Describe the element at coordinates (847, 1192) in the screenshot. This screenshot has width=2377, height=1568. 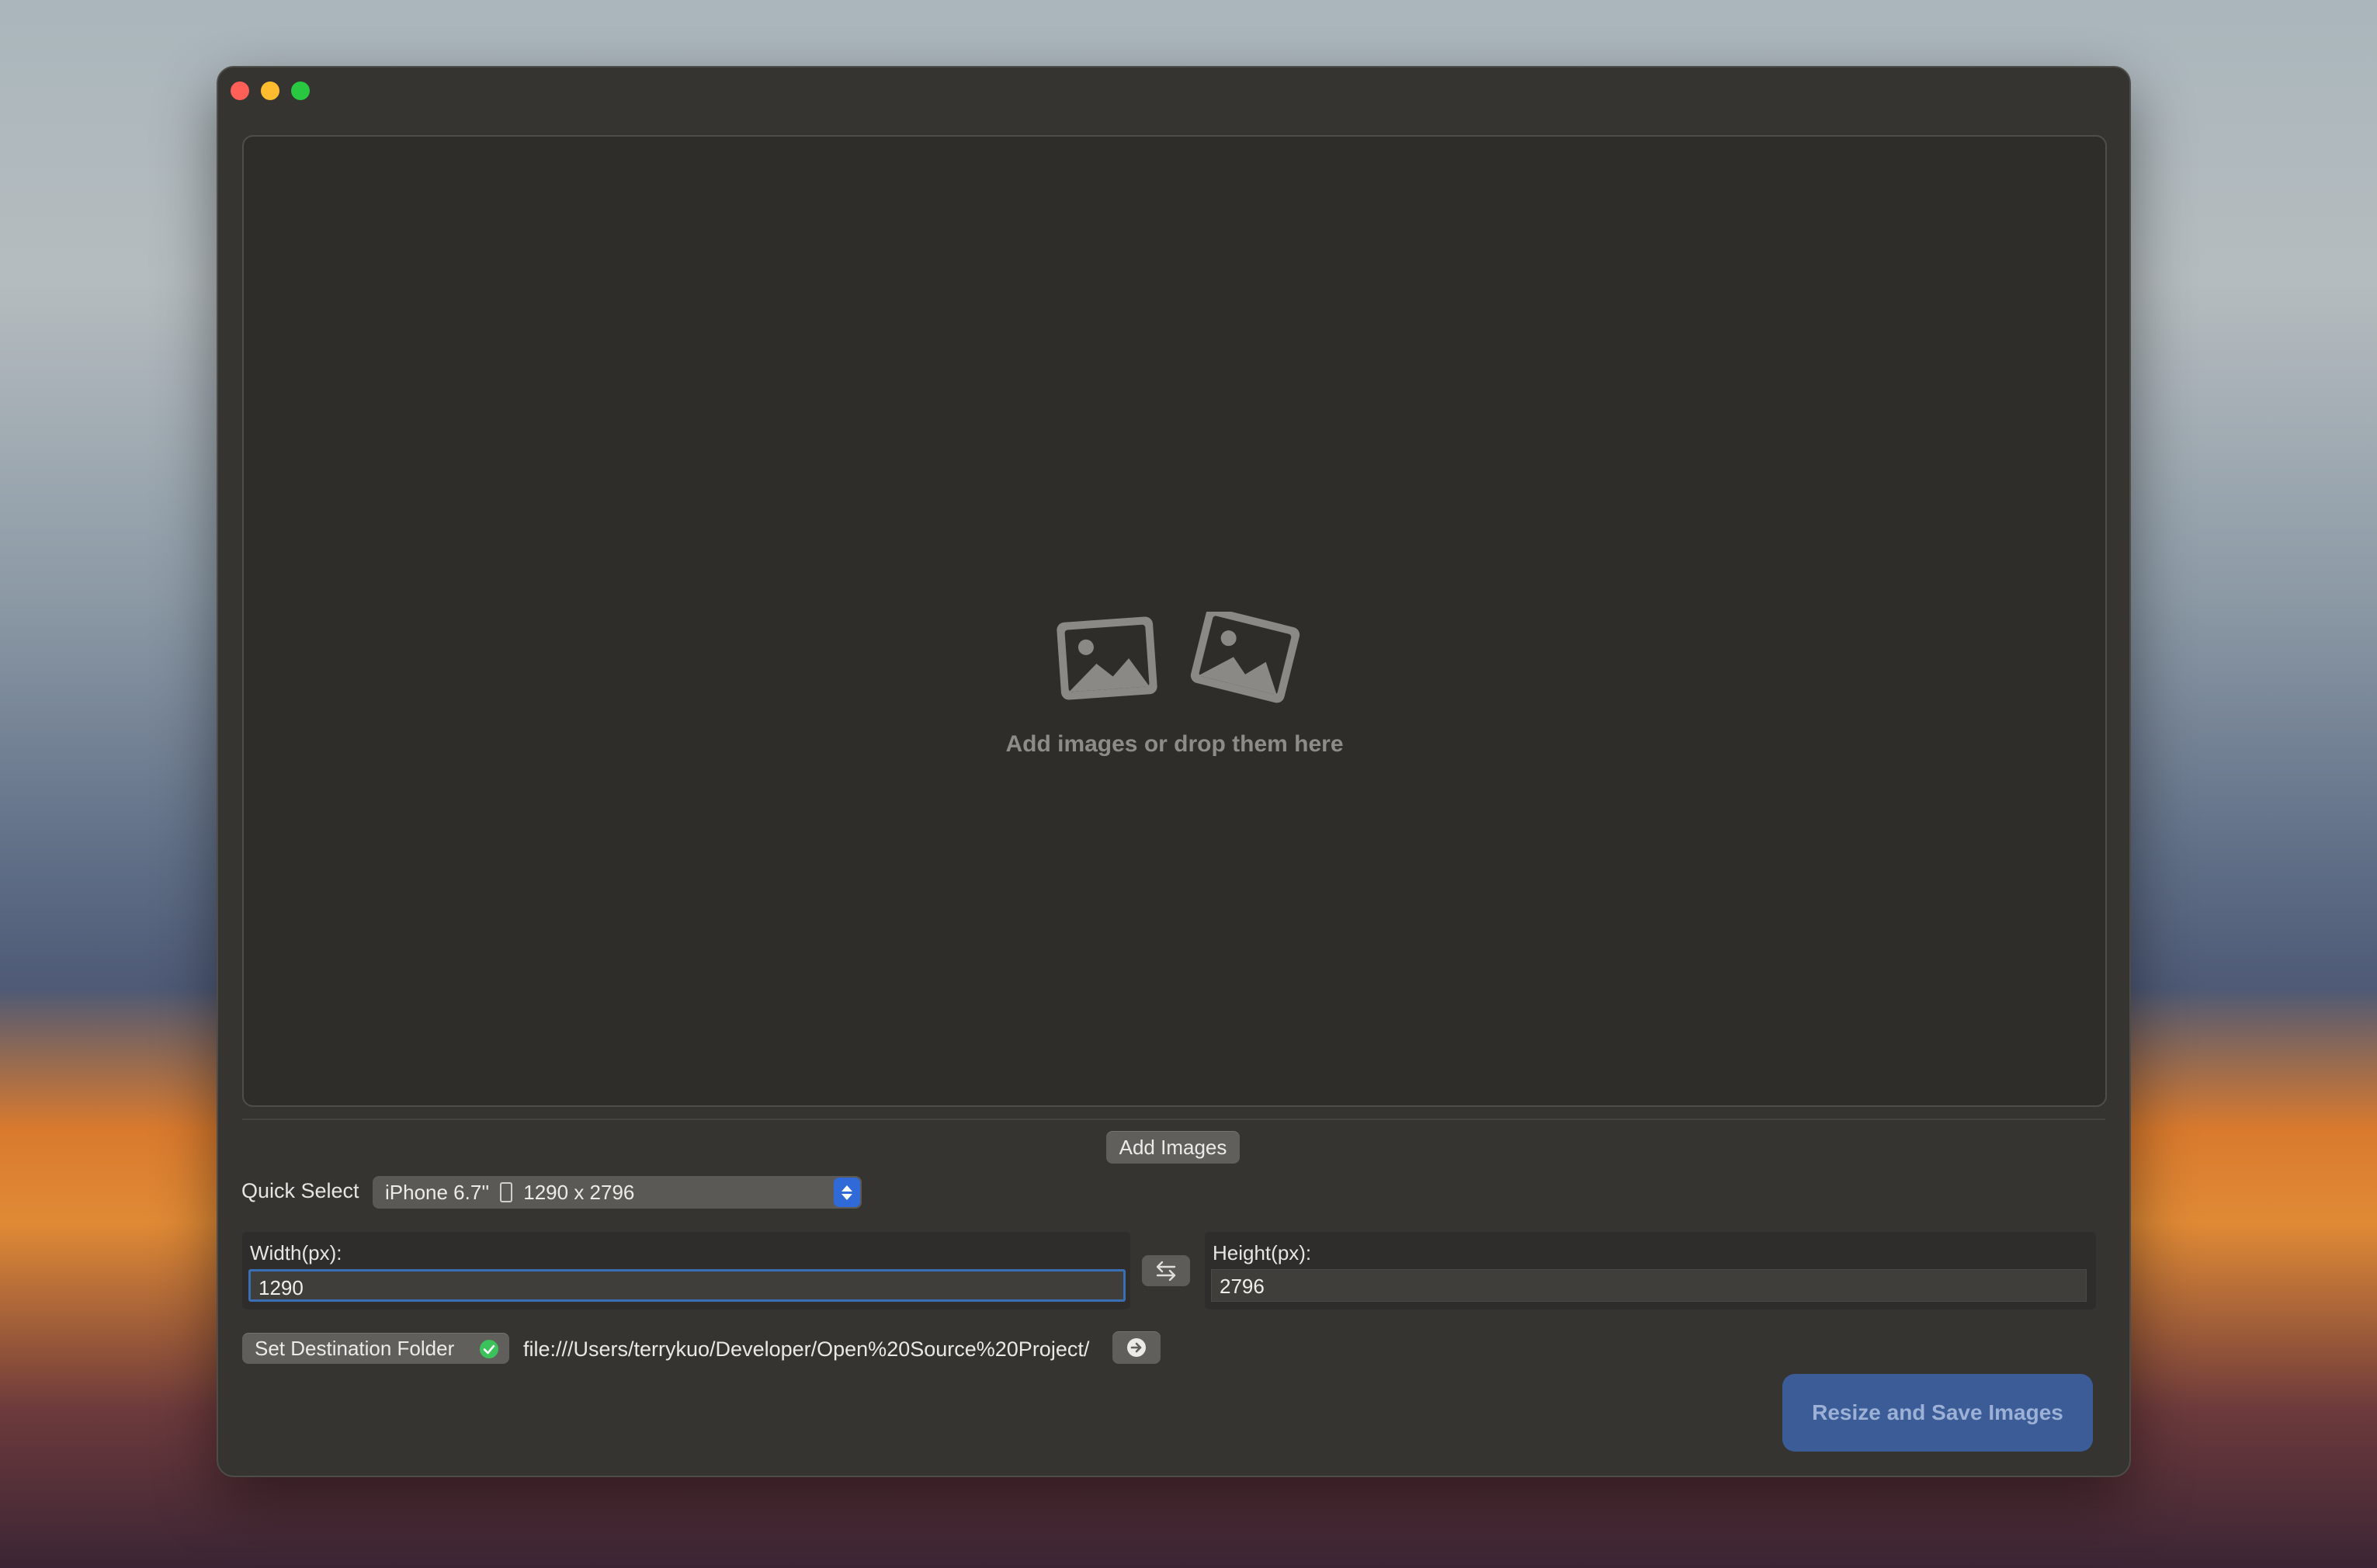
I see `chevron-up-down-icon` at that location.